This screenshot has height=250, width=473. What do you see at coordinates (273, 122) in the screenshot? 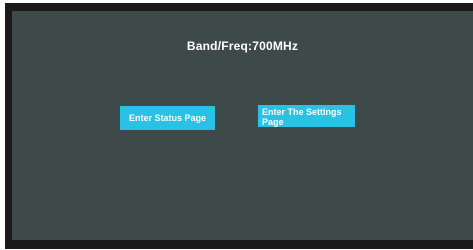
I see `settings-button-label-line2: Page` at bounding box center [273, 122].